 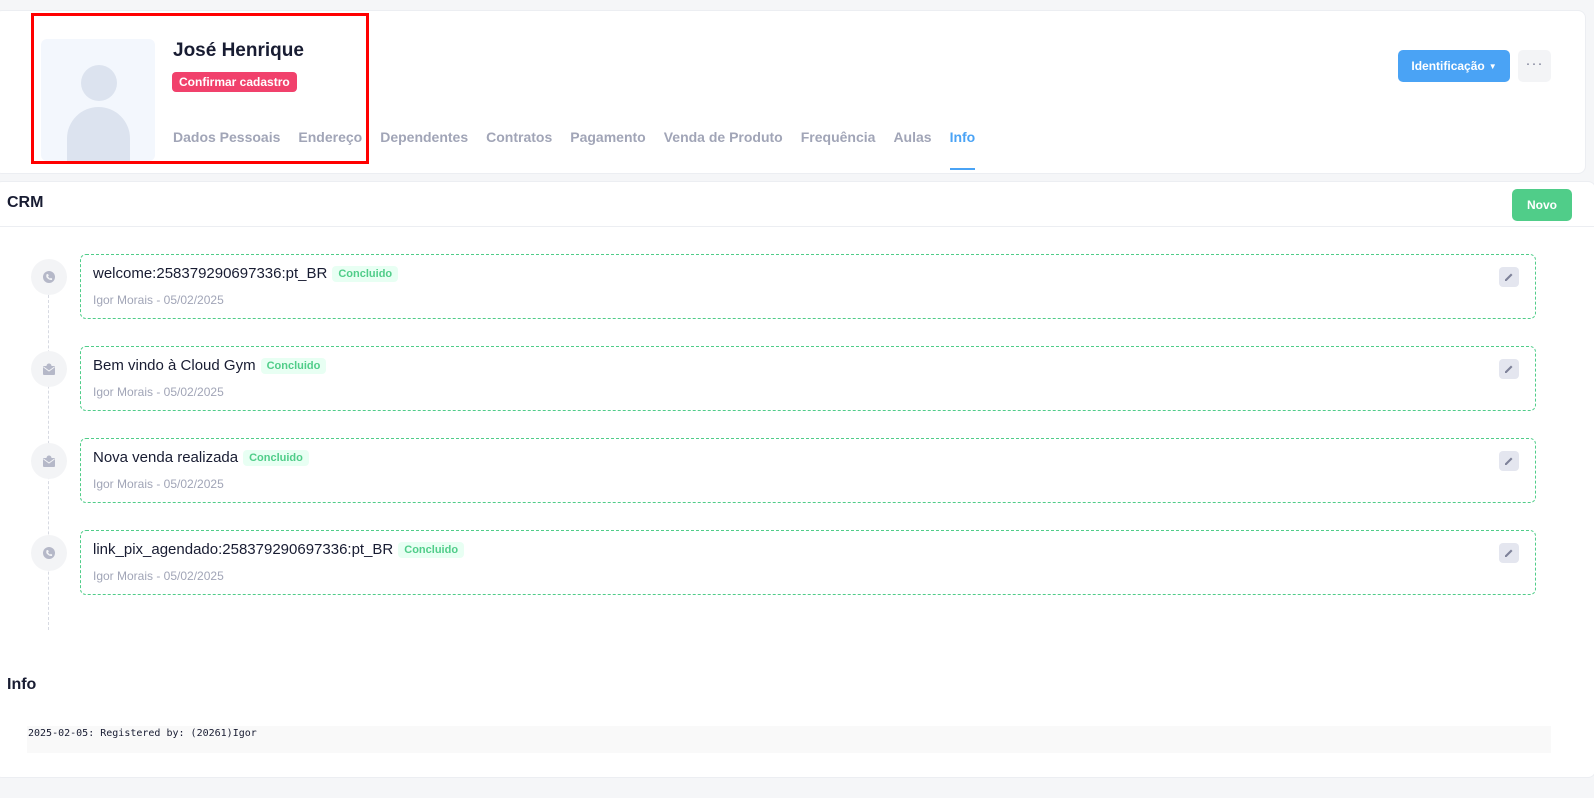 I want to click on crm-item-title: welcome:258379290697336:pt_BR, so click(x=210, y=273).